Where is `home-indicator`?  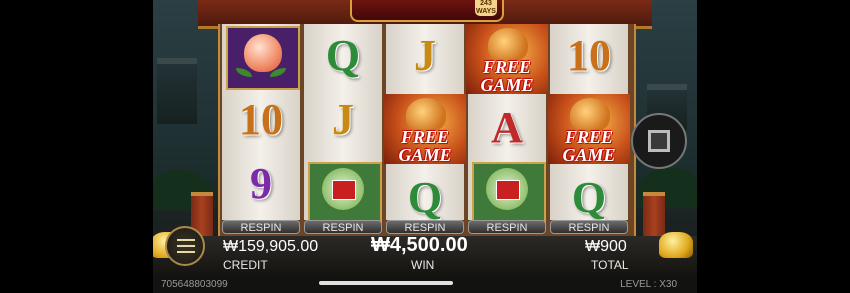 home-indicator is located at coordinates (386, 283).